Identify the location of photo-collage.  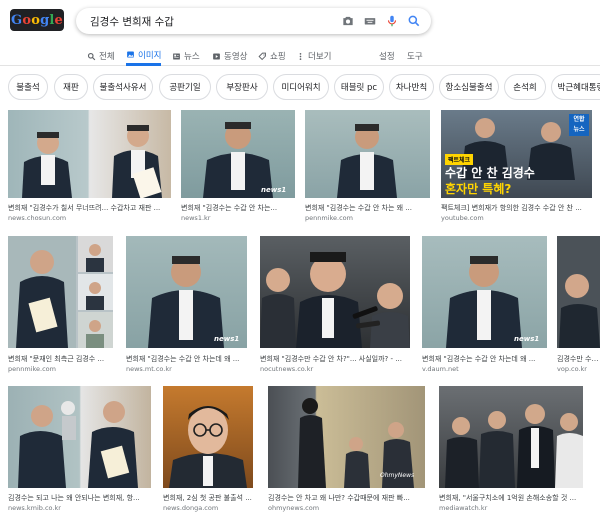
(60, 292).